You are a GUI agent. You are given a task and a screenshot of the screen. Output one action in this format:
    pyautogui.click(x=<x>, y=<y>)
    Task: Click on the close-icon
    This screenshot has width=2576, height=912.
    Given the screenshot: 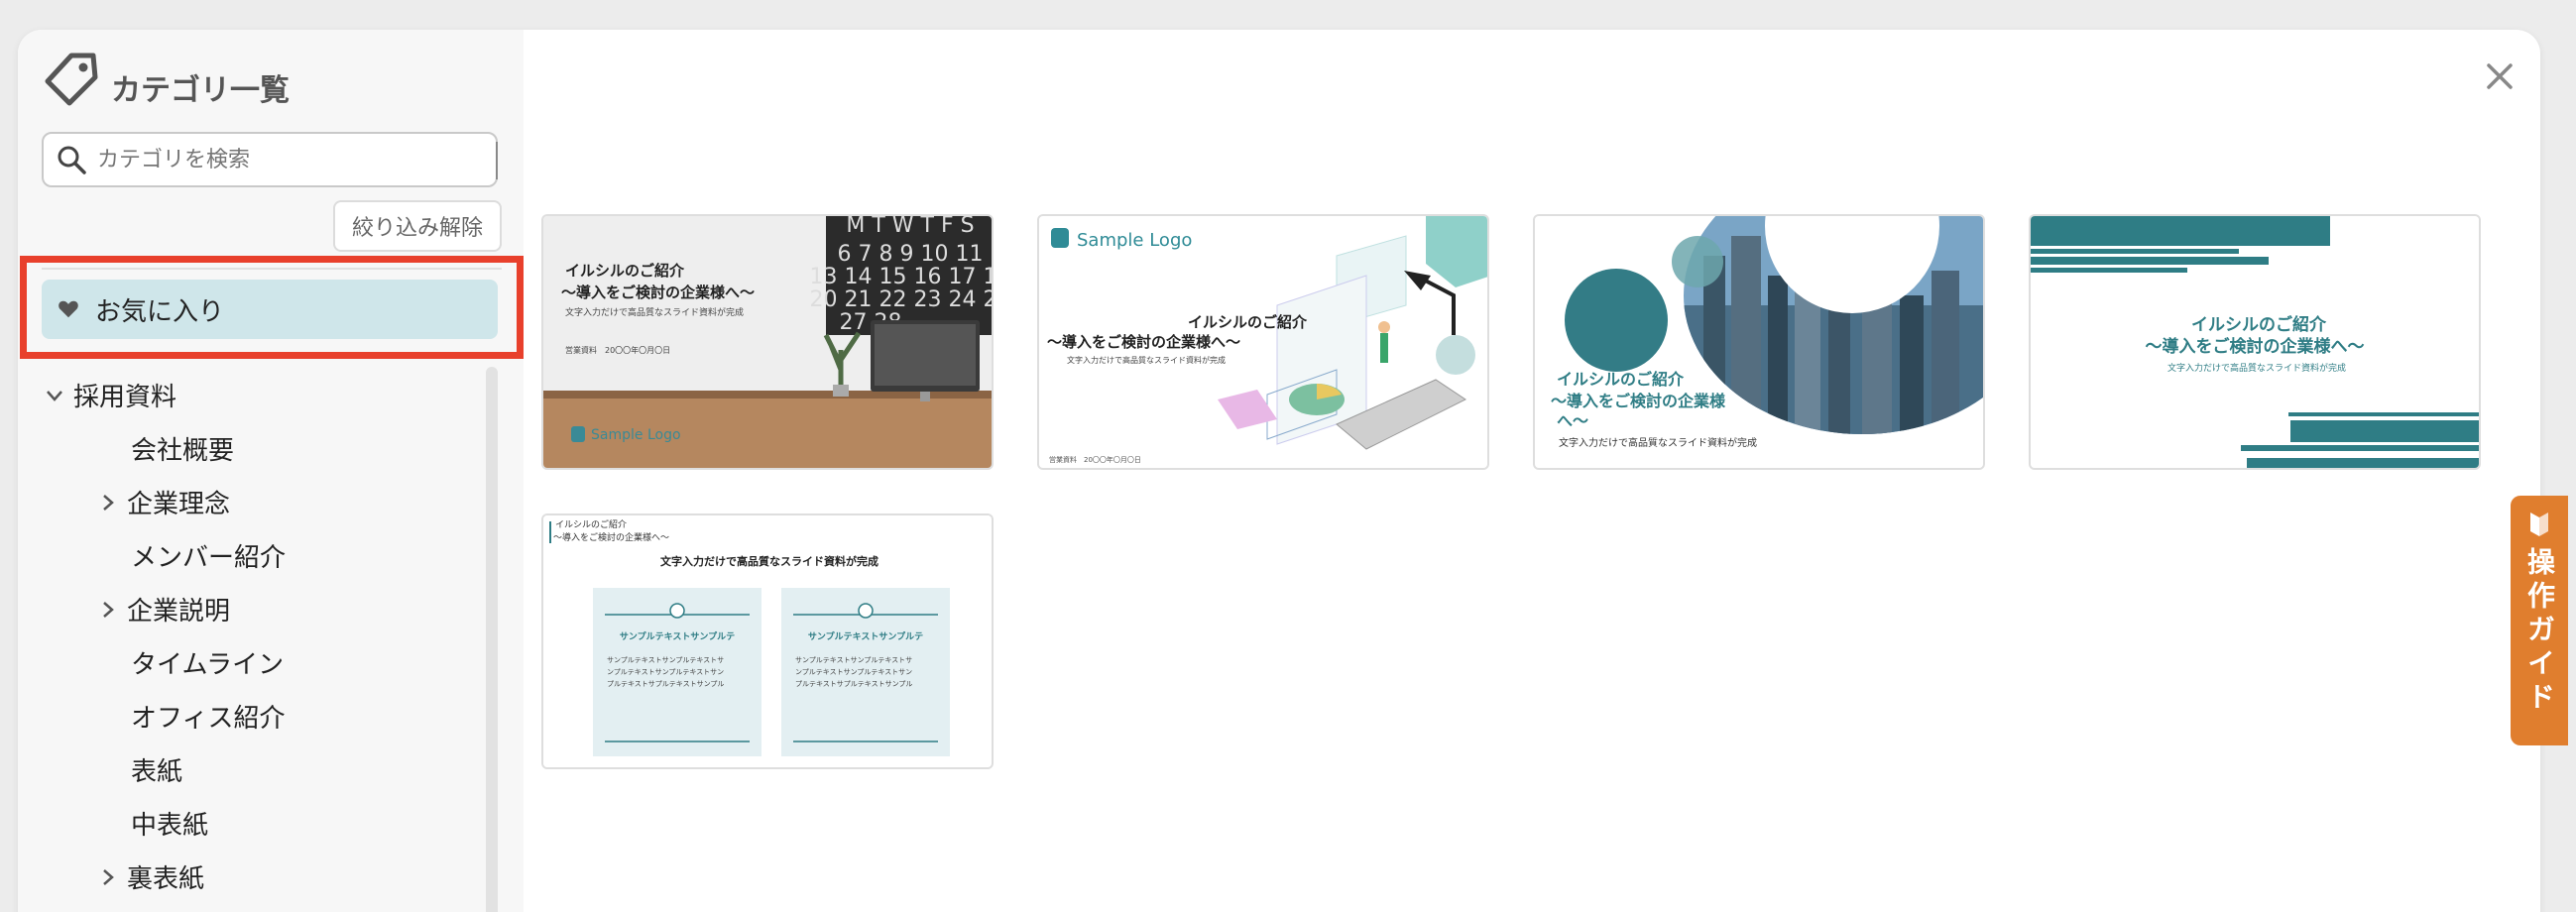 What is the action you would take?
    pyautogui.click(x=2500, y=76)
    